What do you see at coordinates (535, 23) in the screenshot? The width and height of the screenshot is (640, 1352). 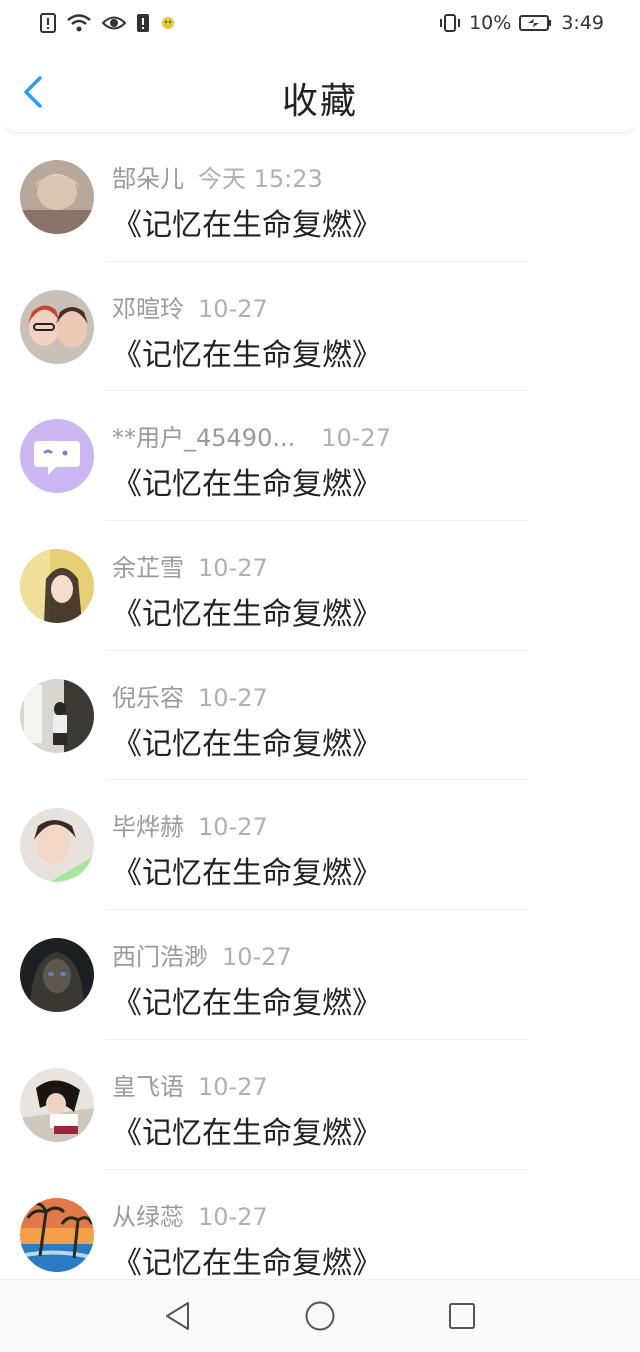 I see `battery-charging-icon` at bounding box center [535, 23].